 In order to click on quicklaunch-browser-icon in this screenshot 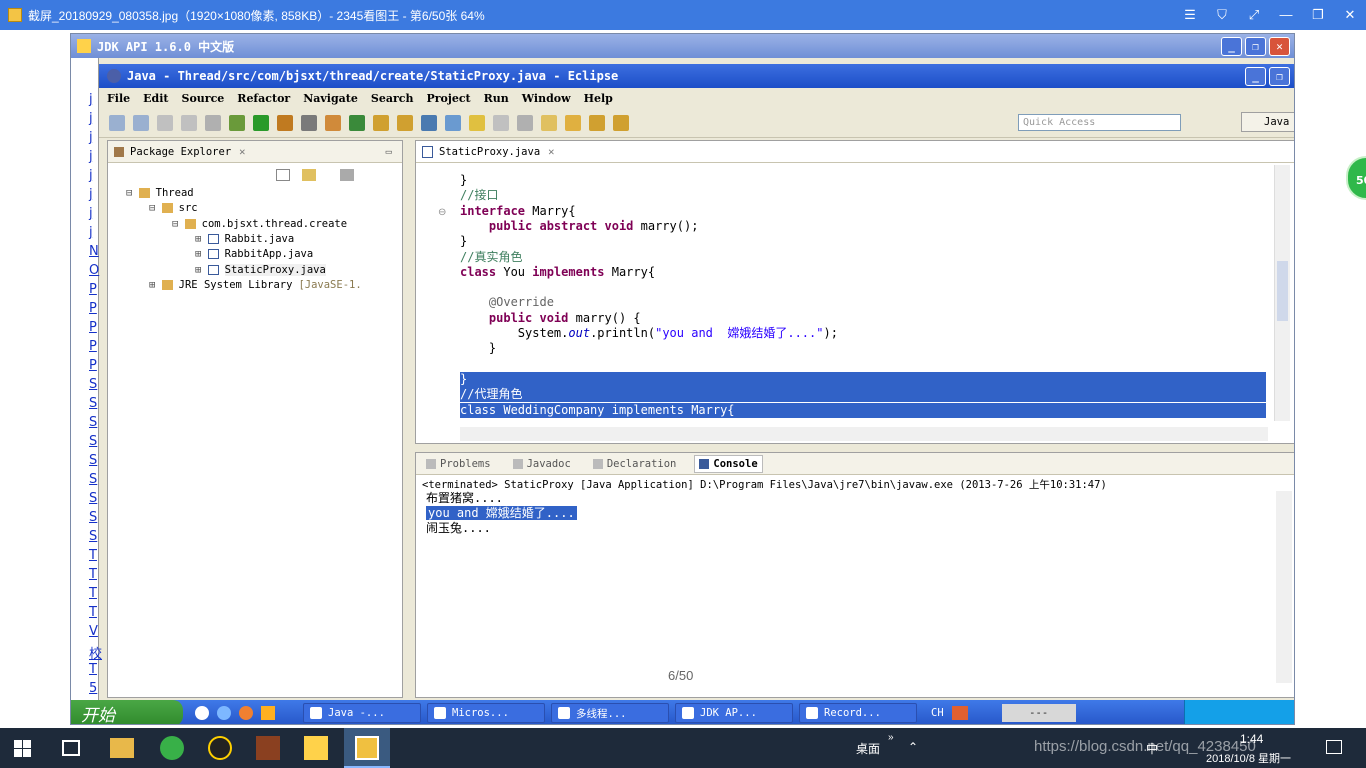, I will do `click(224, 713)`.